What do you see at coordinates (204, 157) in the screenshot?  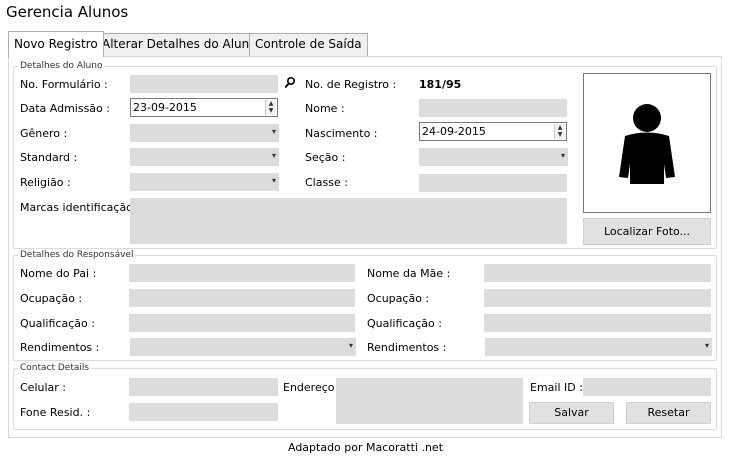 I see `standard-select` at bounding box center [204, 157].